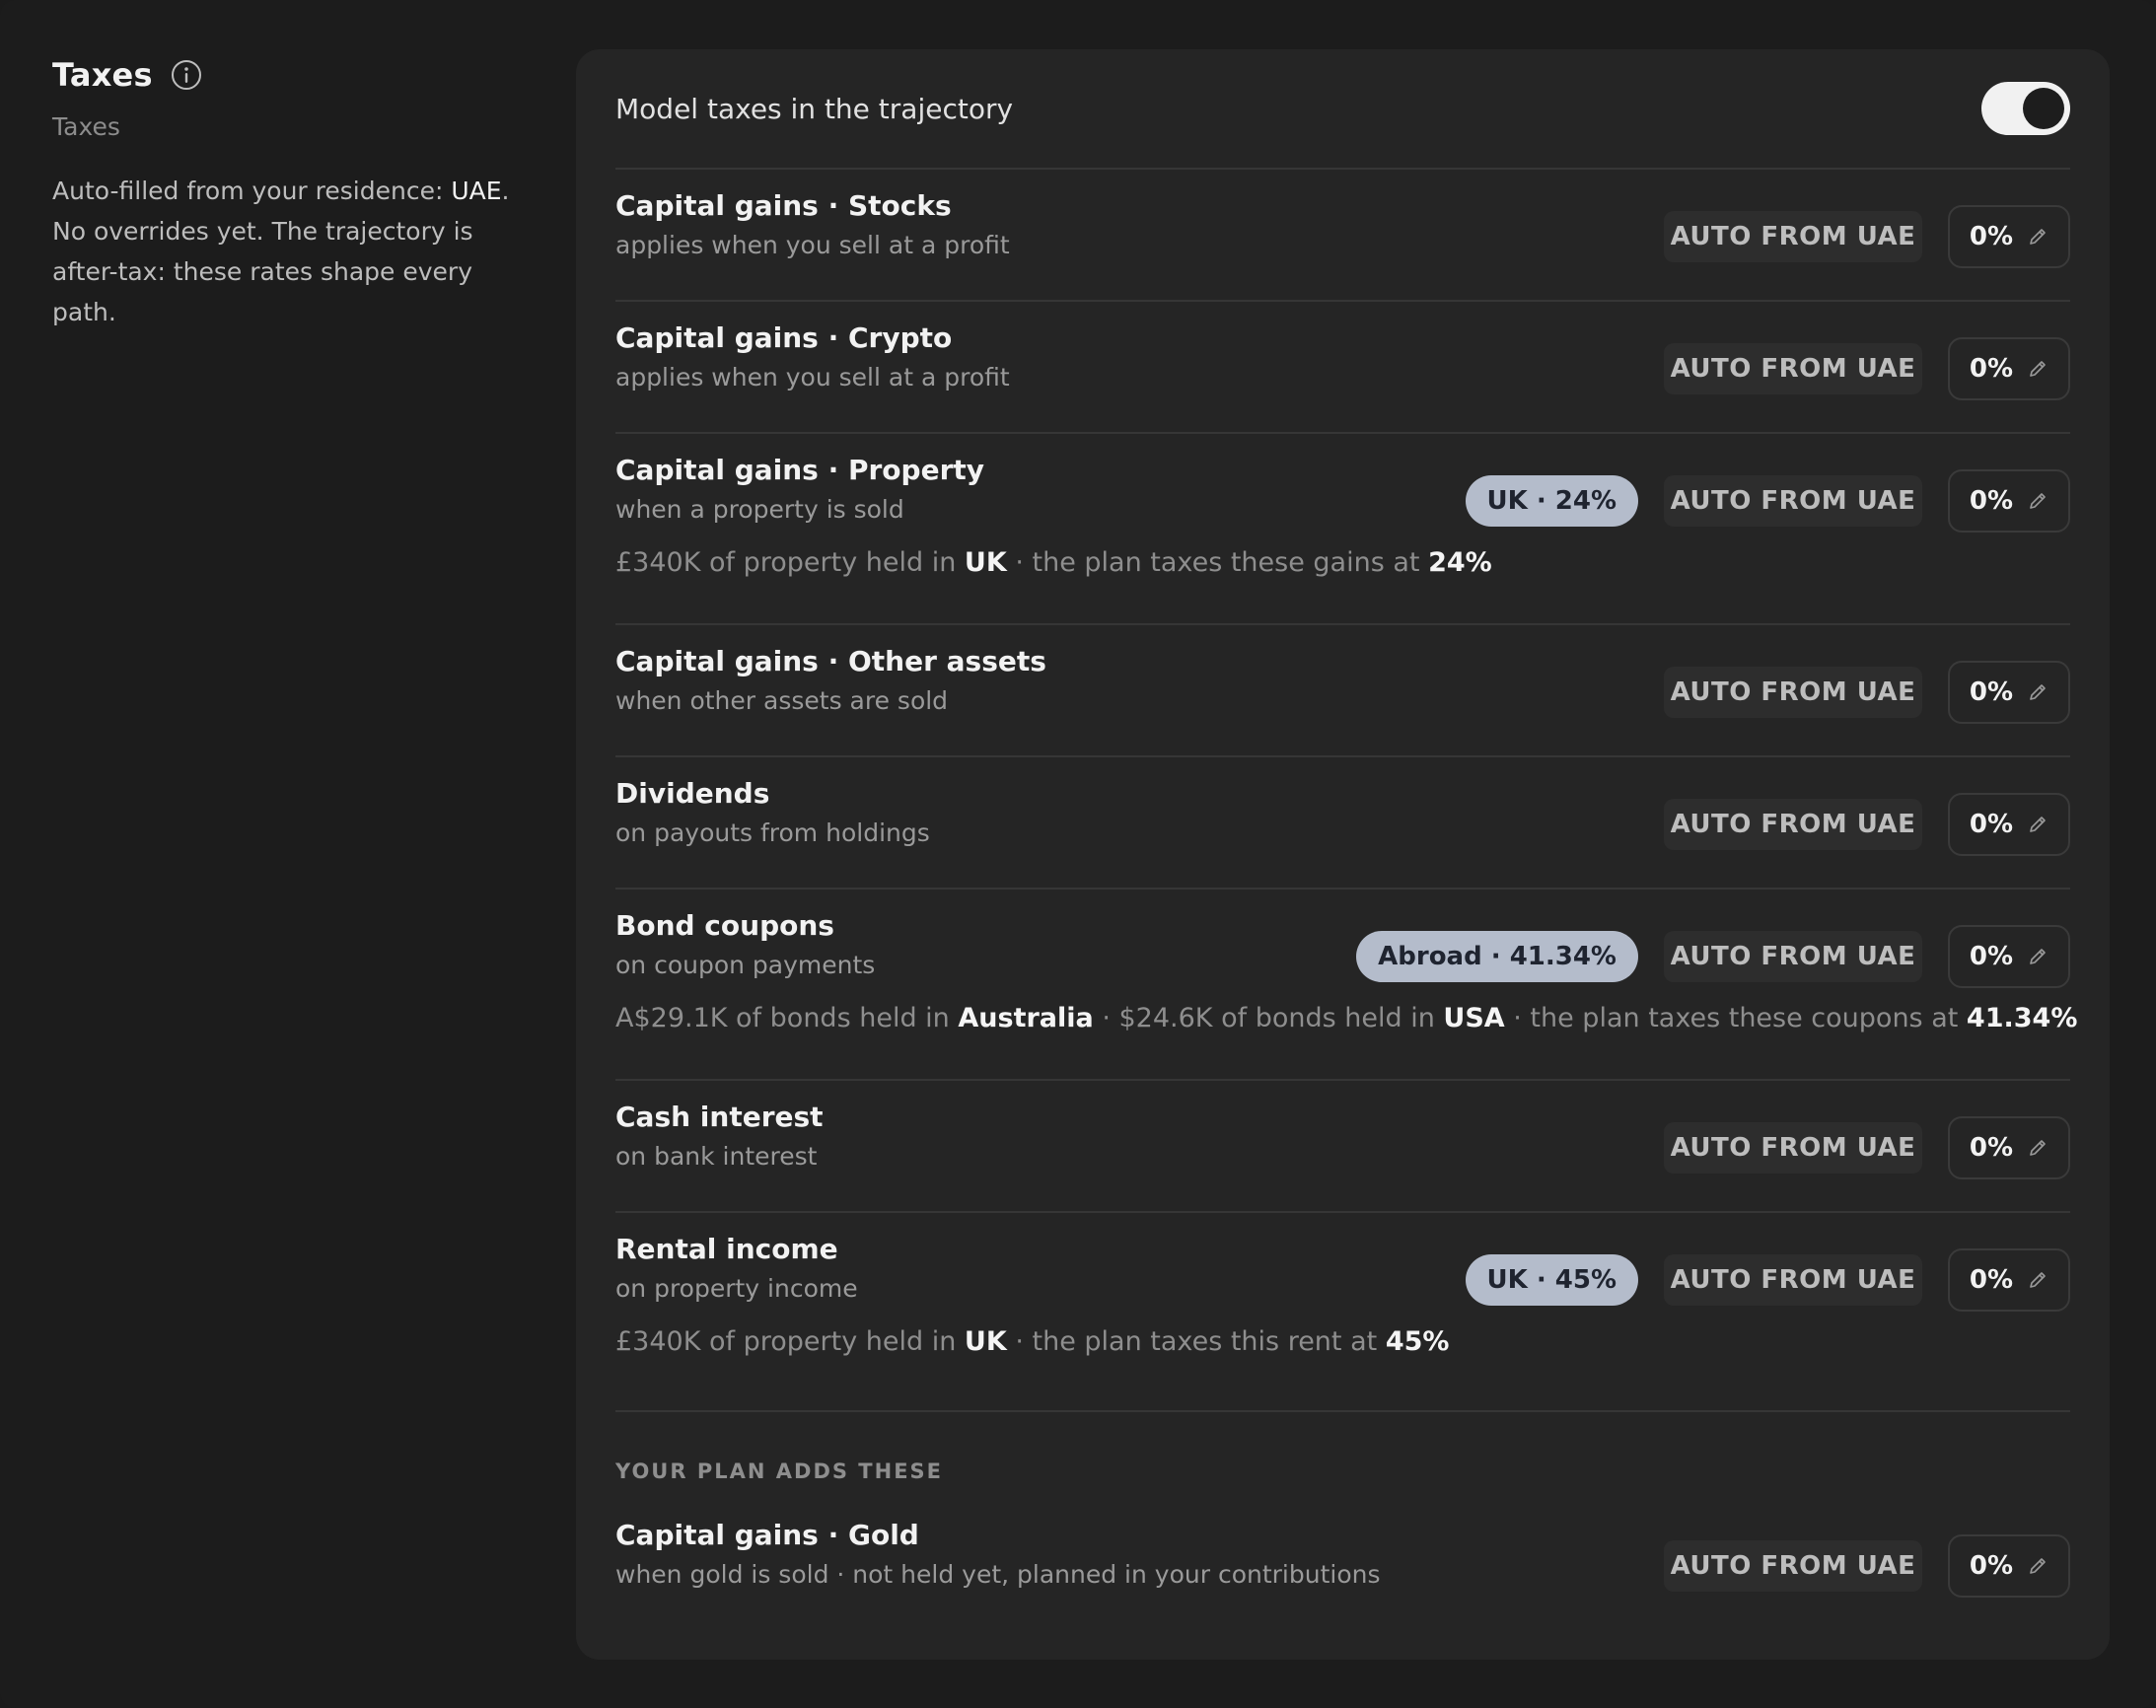  What do you see at coordinates (767, 1535) in the screenshot?
I see `row-title: Capital gains · Gold` at bounding box center [767, 1535].